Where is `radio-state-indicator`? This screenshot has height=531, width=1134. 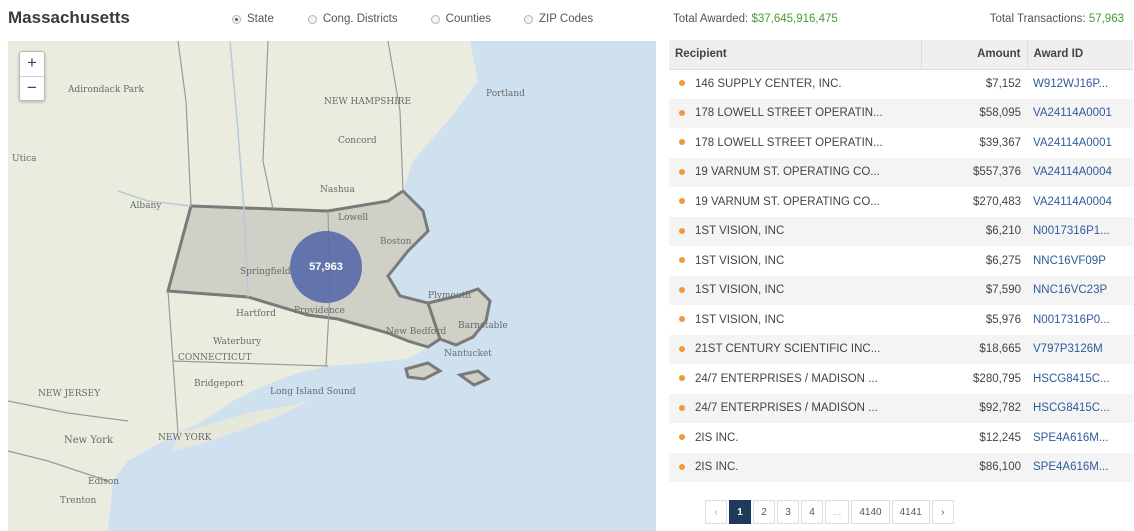 radio-state-indicator is located at coordinates (236, 19).